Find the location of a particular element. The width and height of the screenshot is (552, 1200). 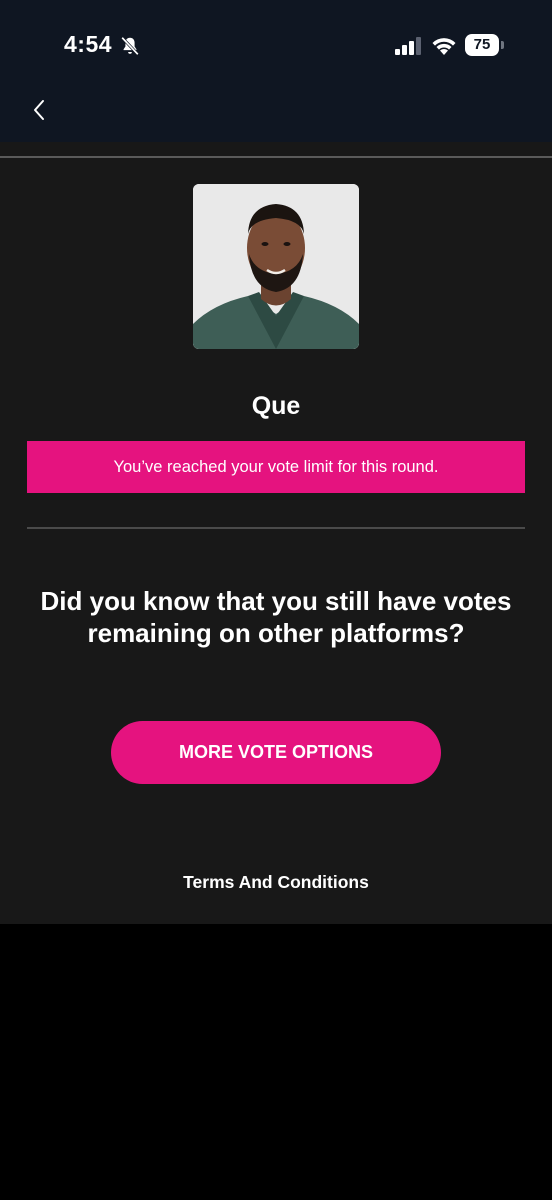

status-bar: 4:54 75 is located at coordinates (276, 45).